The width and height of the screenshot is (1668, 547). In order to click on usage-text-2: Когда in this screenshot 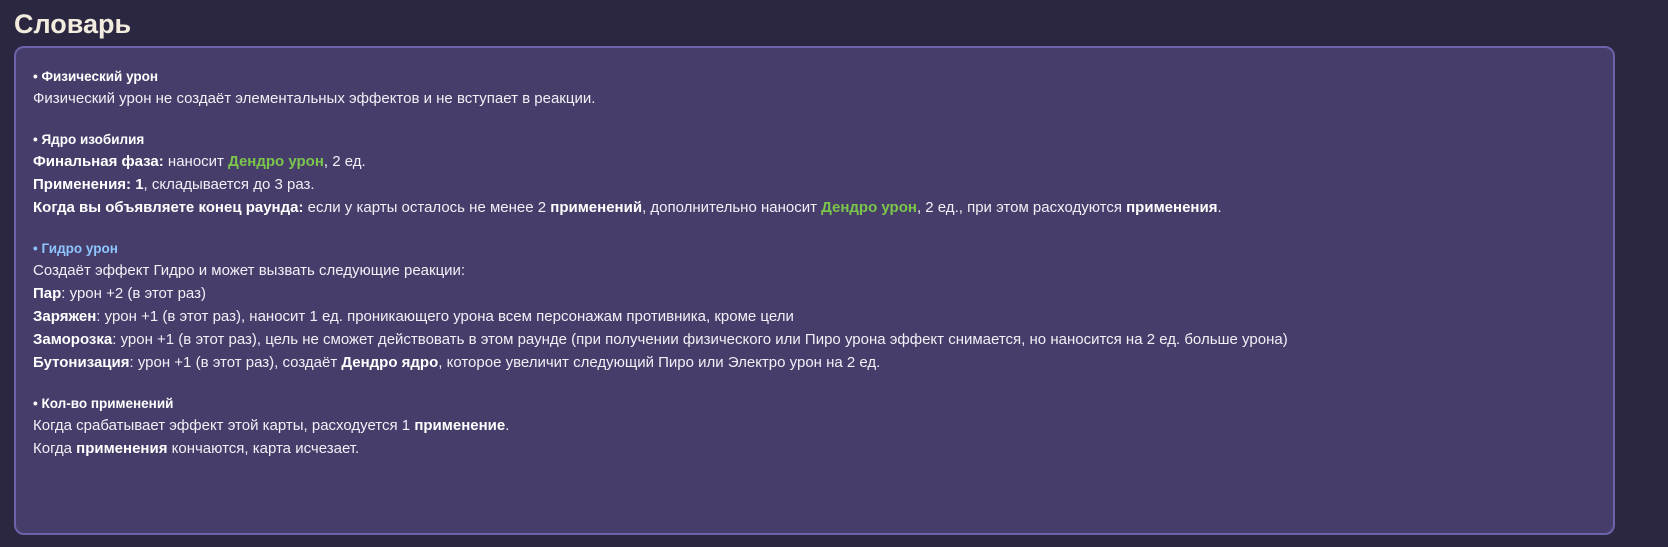, I will do `click(55, 448)`.